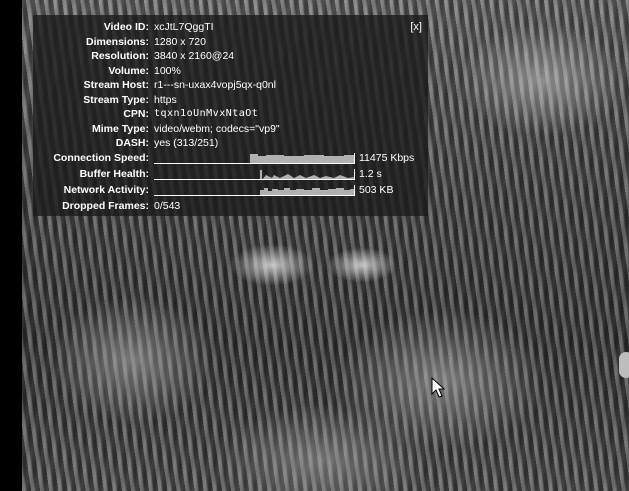 The image size is (629, 491). What do you see at coordinates (120, 56) in the screenshot?
I see `stat-label: Resolution:` at bounding box center [120, 56].